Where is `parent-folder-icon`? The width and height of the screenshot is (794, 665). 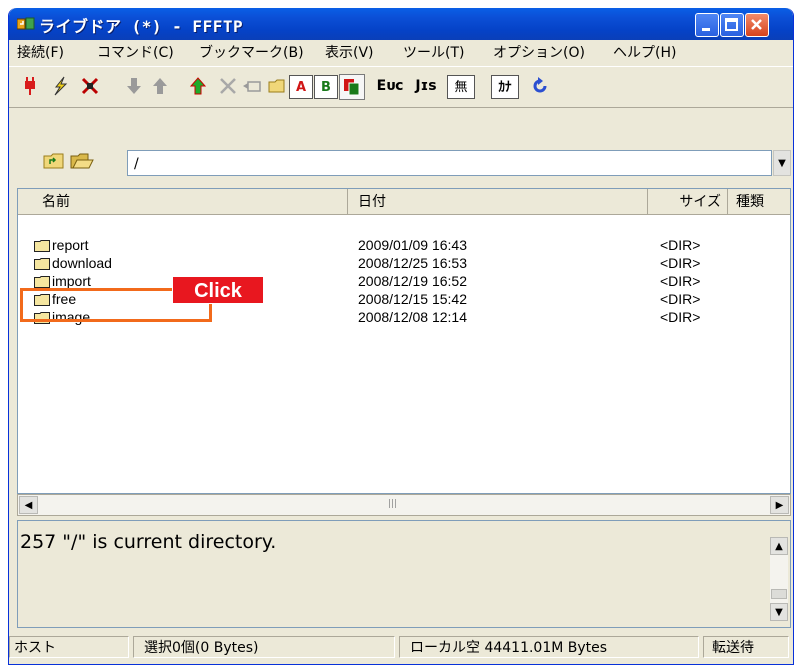
parent-folder-icon is located at coordinates (53, 161).